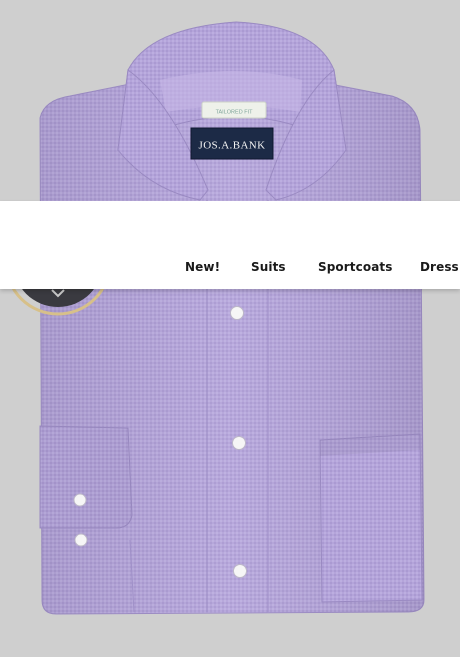  What do you see at coordinates (371, 518) in the screenshot?
I see `chest-pocket` at bounding box center [371, 518].